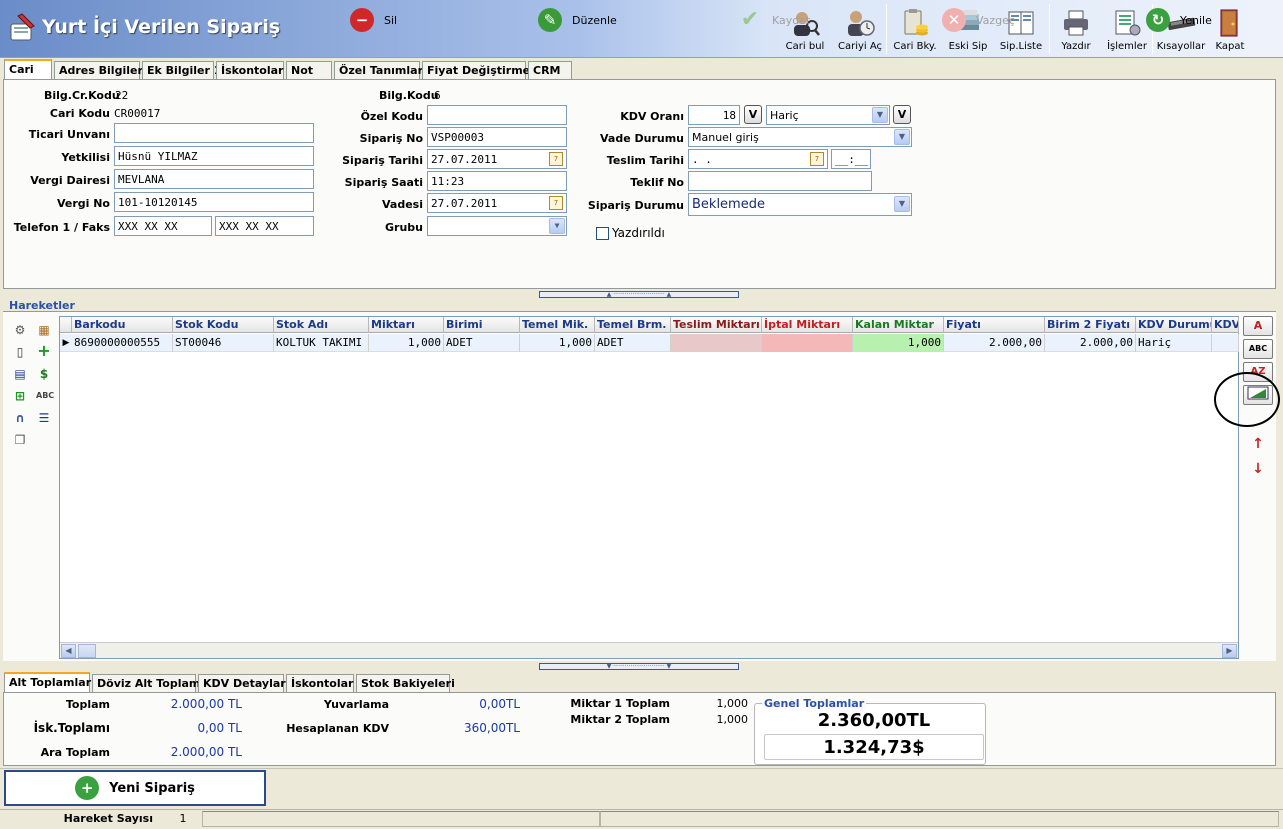 This screenshot has width=1283, height=829. What do you see at coordinates (1258, 349) in the screenshot?
I see `abc-sort-button: ABC` at bounding box center [1258, 349].